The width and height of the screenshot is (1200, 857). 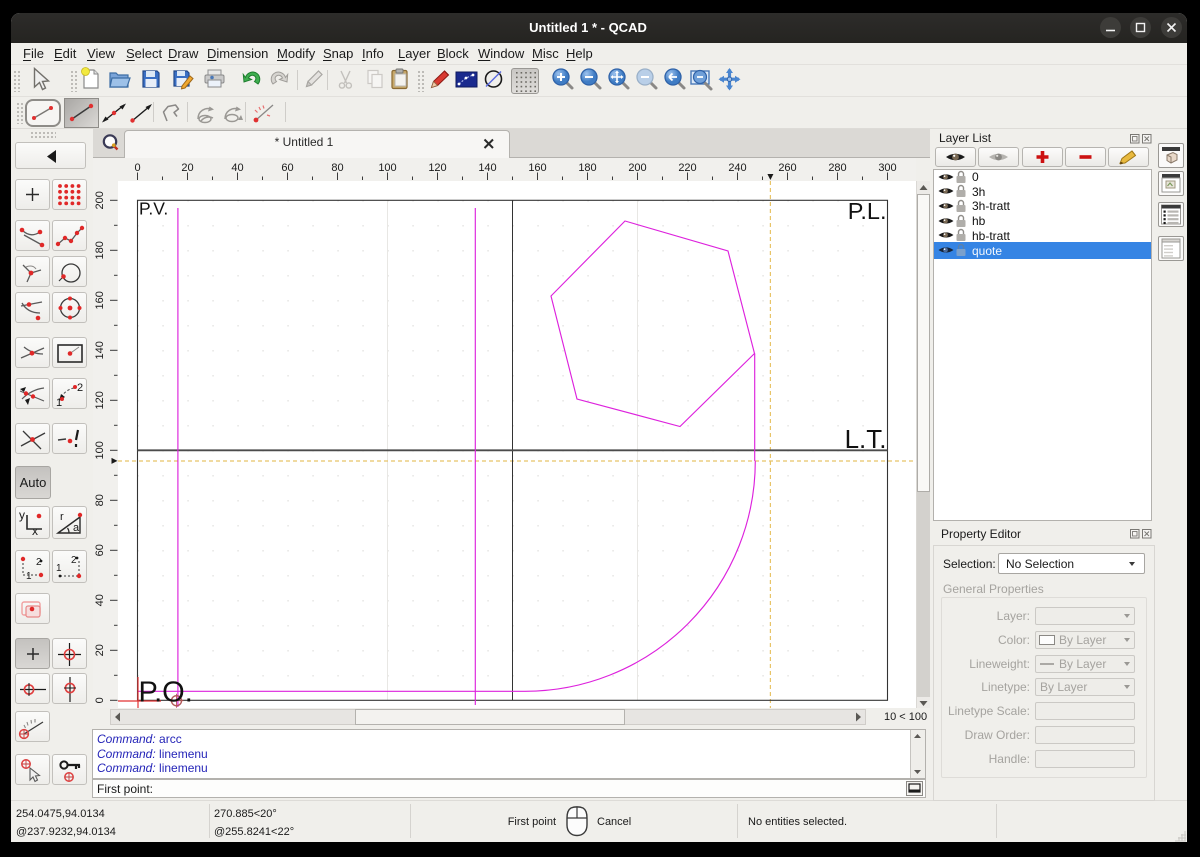 What do you see at coordinates (62, 517) in the screenshot?
I see `svg-text: r` at bounding box center [62, 517].